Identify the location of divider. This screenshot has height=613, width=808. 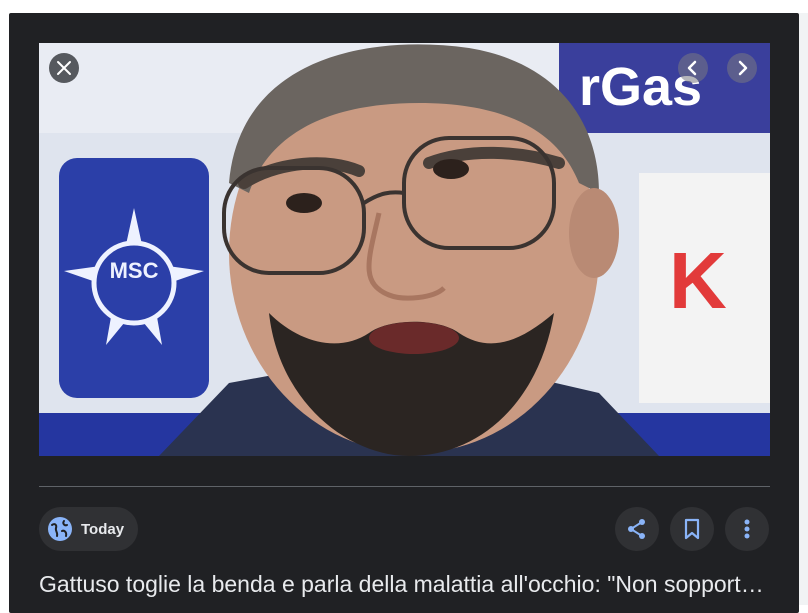
(404, 486).